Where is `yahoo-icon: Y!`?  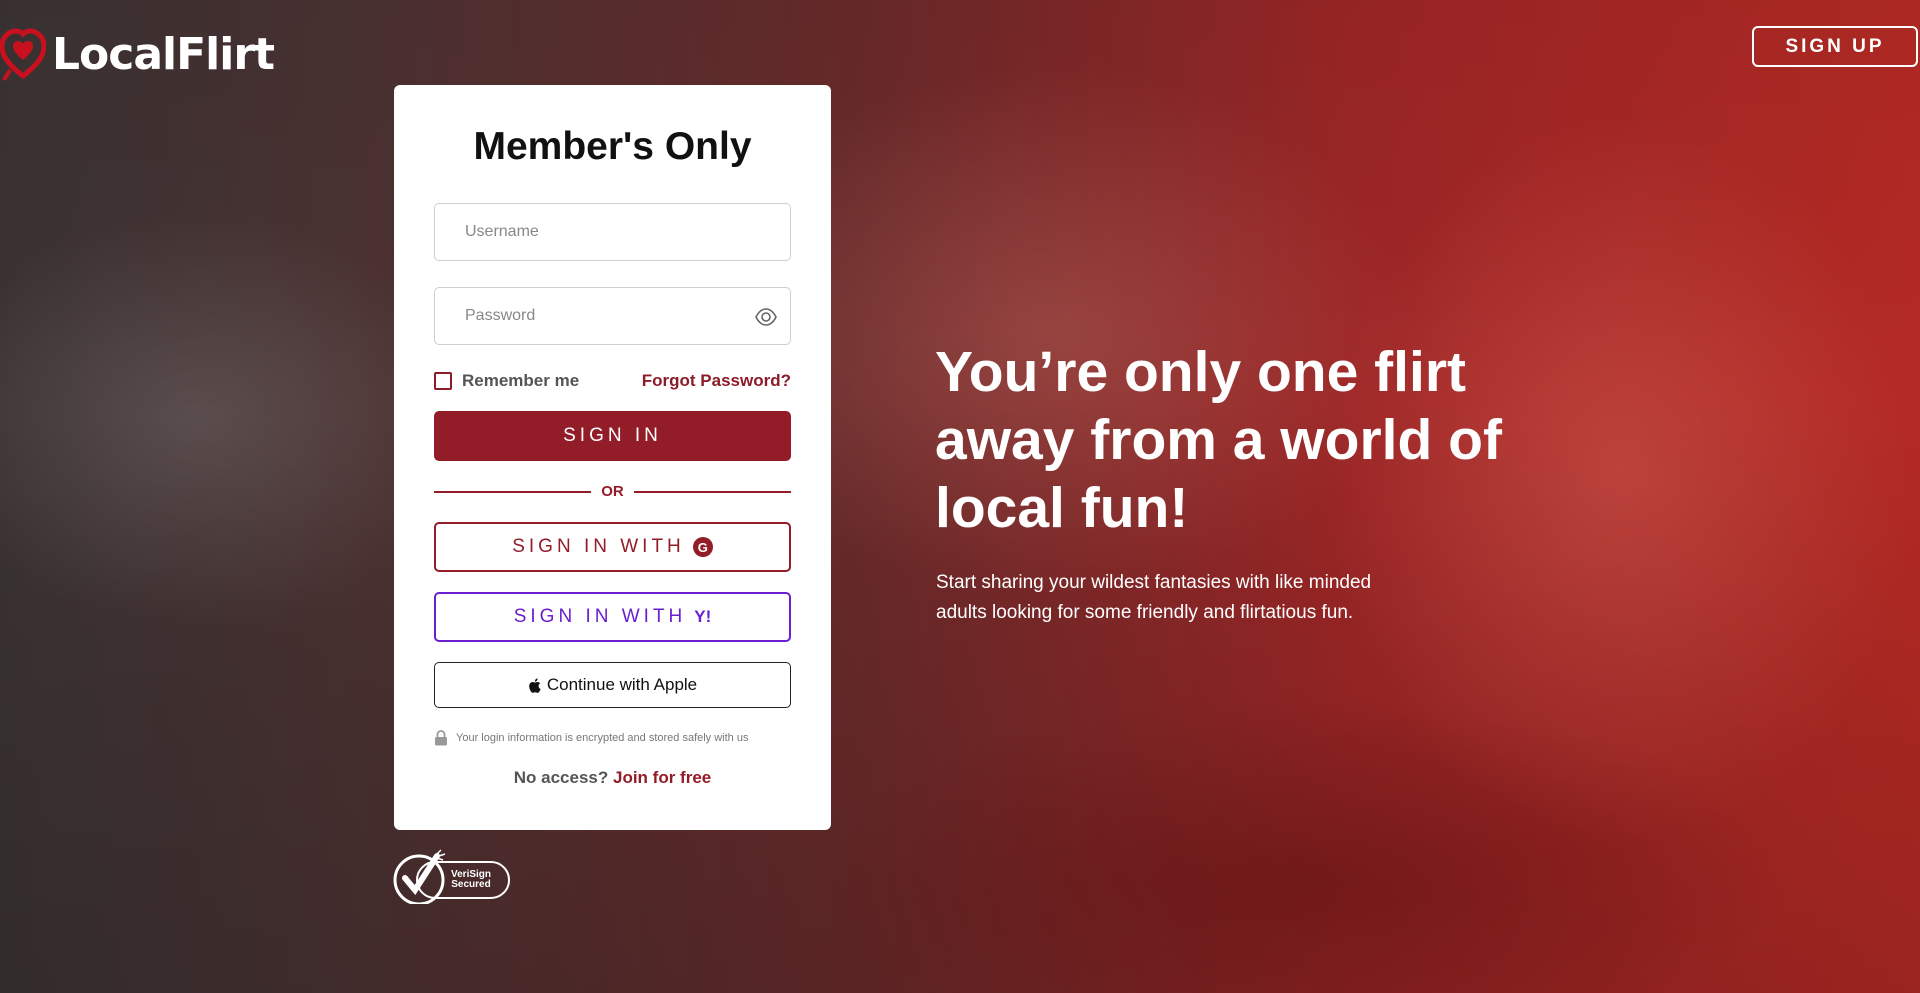
yahoo-icon: Y! is located at coordinates (703, 616).